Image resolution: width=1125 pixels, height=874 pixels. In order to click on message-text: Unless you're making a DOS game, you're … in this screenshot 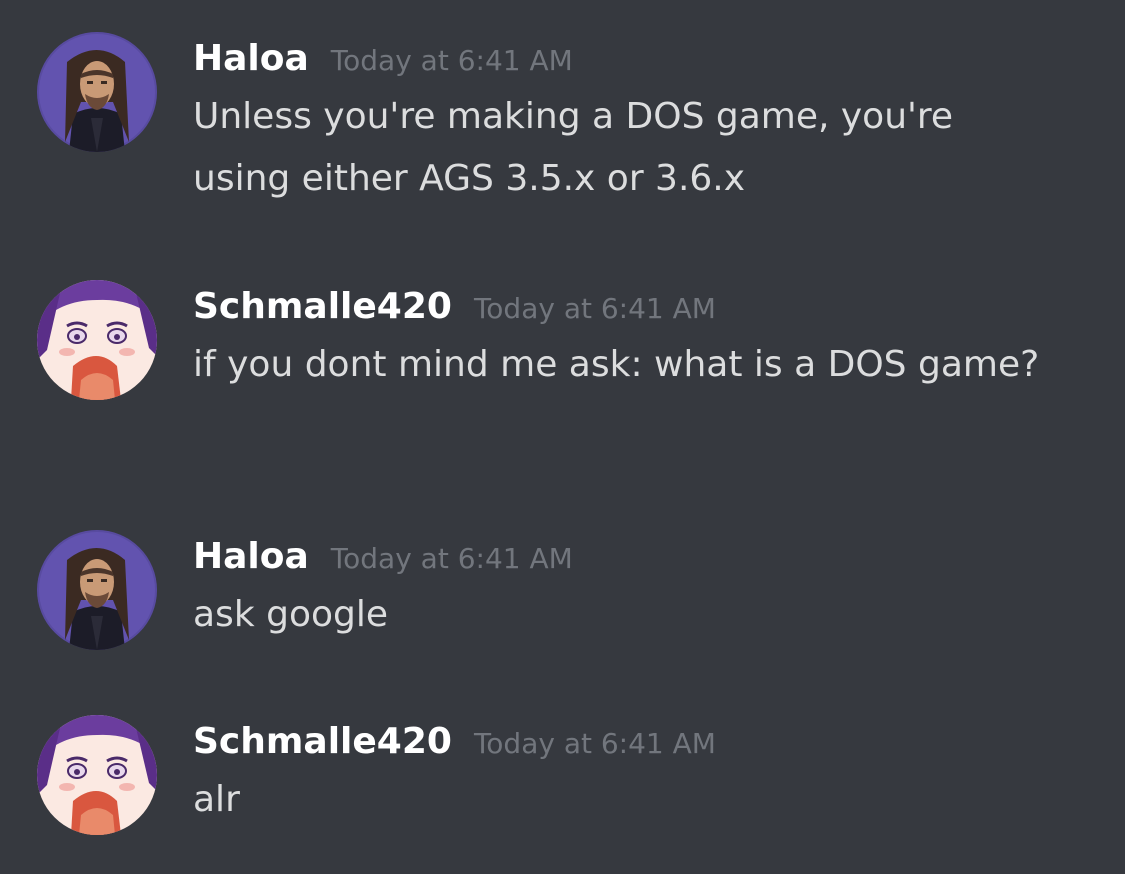, I will do `click(573, 147)`.